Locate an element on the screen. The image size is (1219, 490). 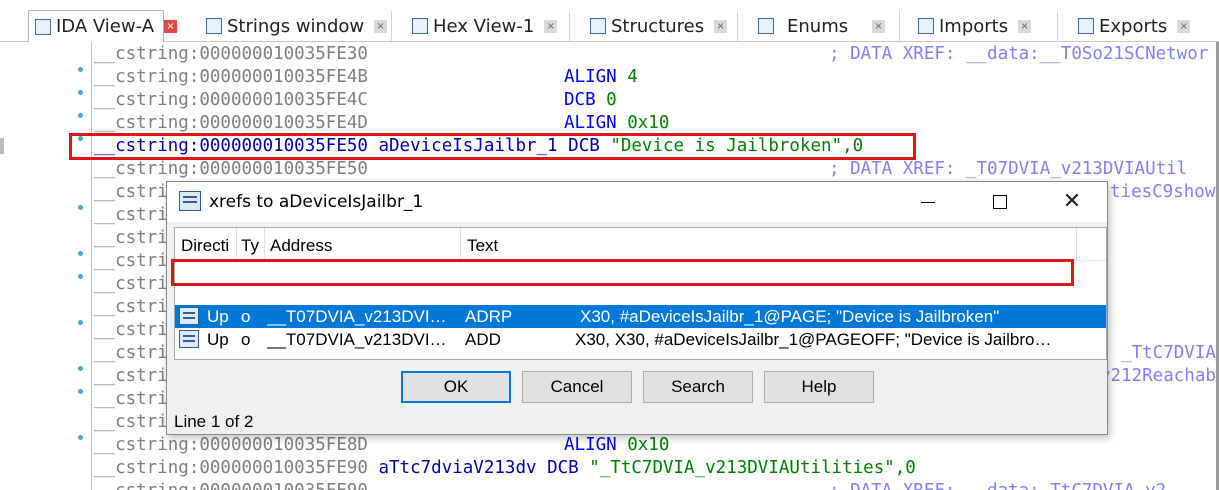
listing-line: __cstring:000000010035FE30 ; DATA XREF is located at coordinates (651, 54).